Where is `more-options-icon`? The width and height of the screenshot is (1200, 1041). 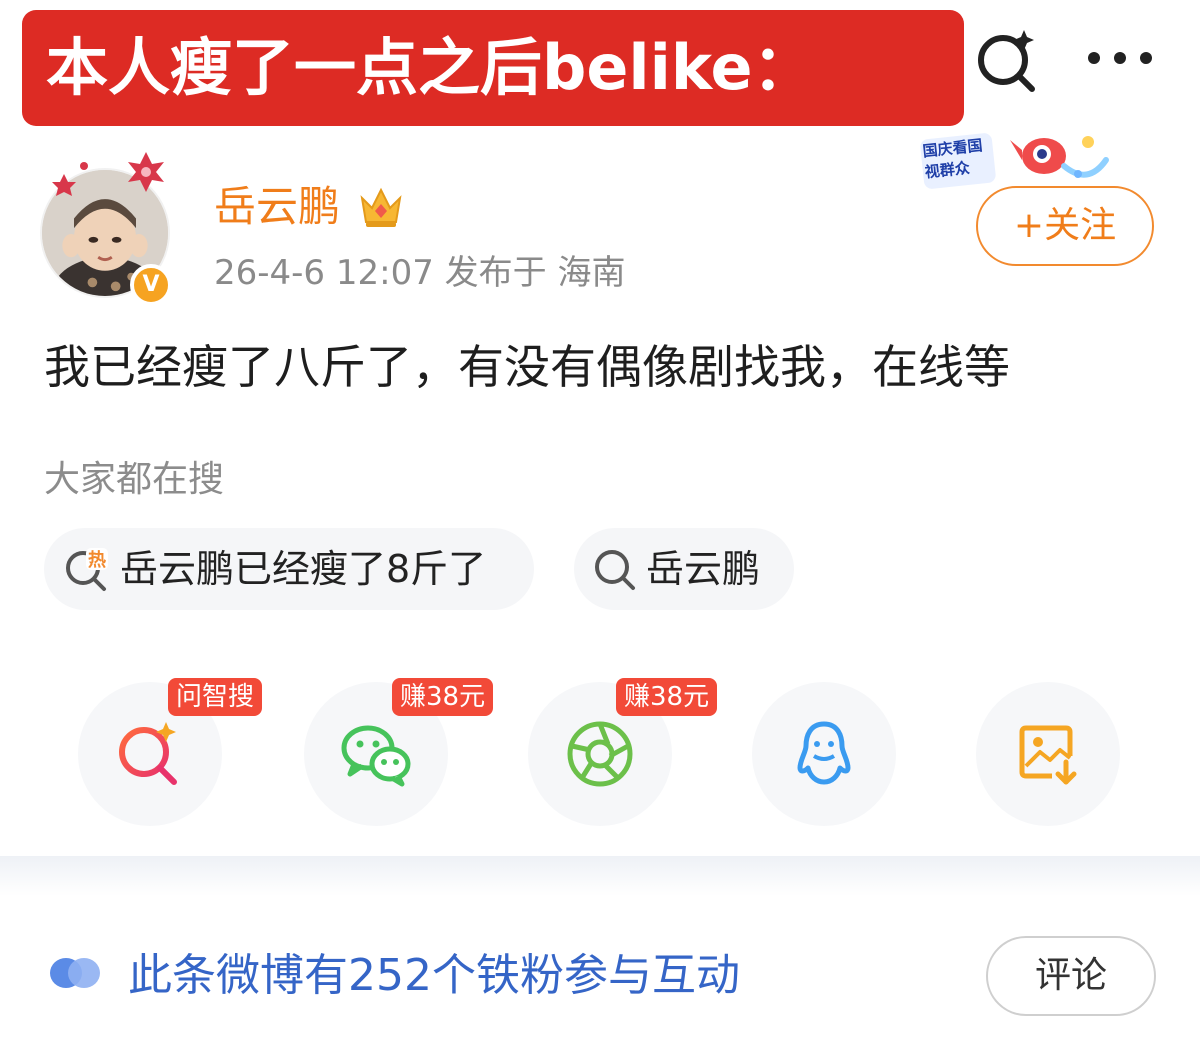
more-options-icon is located at coordinates (1120, 58).